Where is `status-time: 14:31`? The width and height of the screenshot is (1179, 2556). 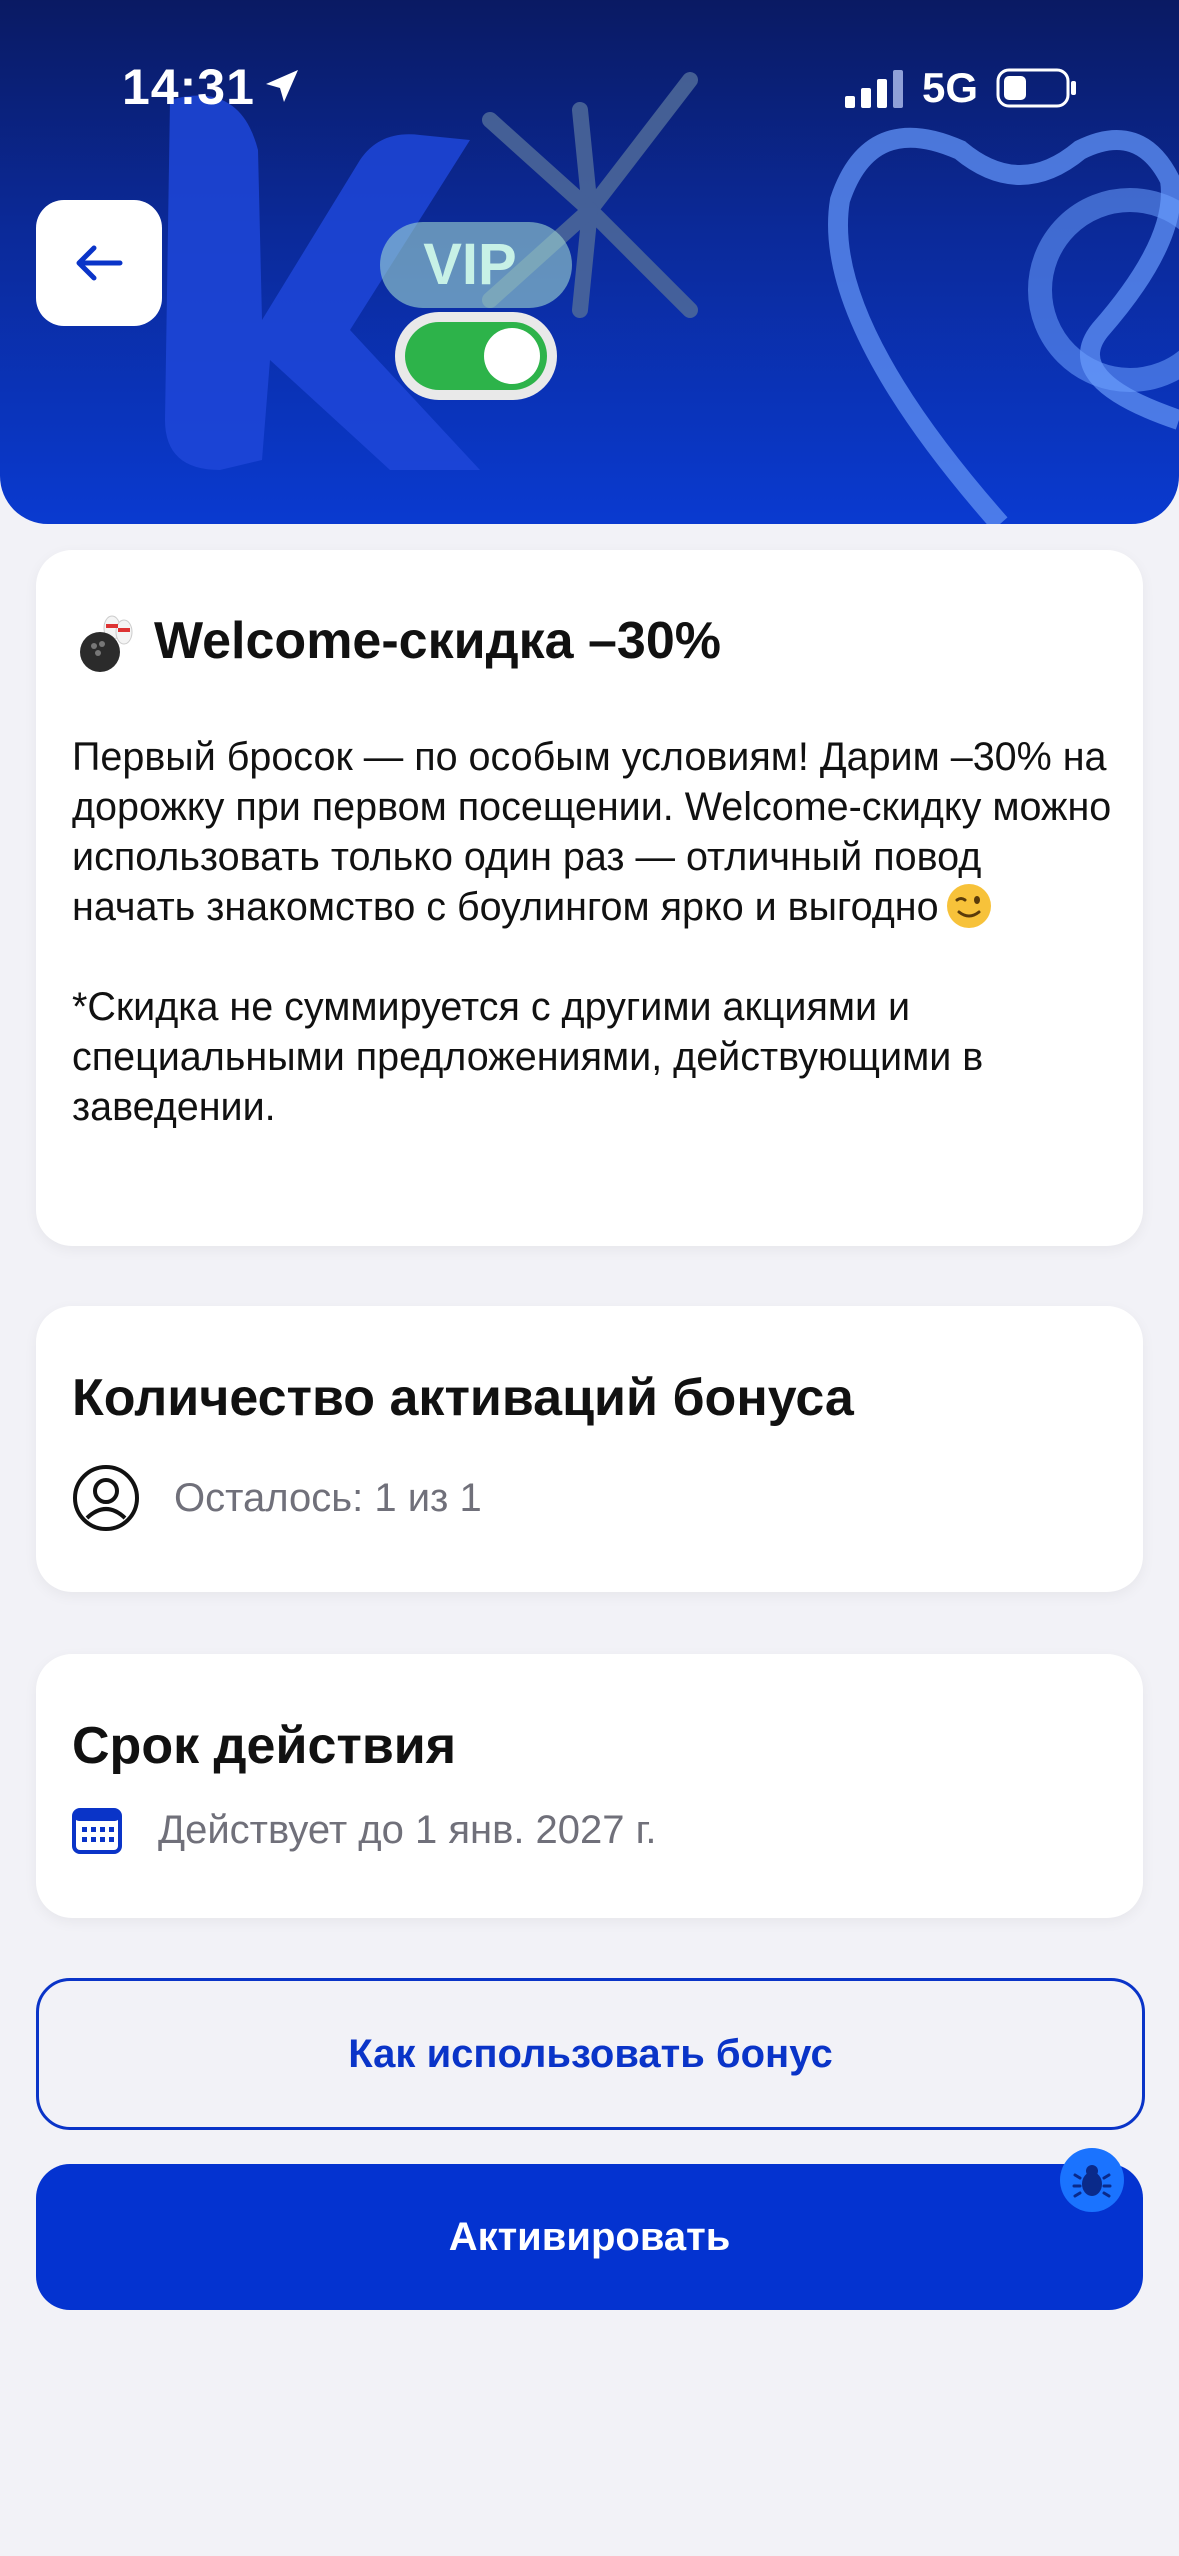 status-time: 14:31 is located at coordinates (188, 87).